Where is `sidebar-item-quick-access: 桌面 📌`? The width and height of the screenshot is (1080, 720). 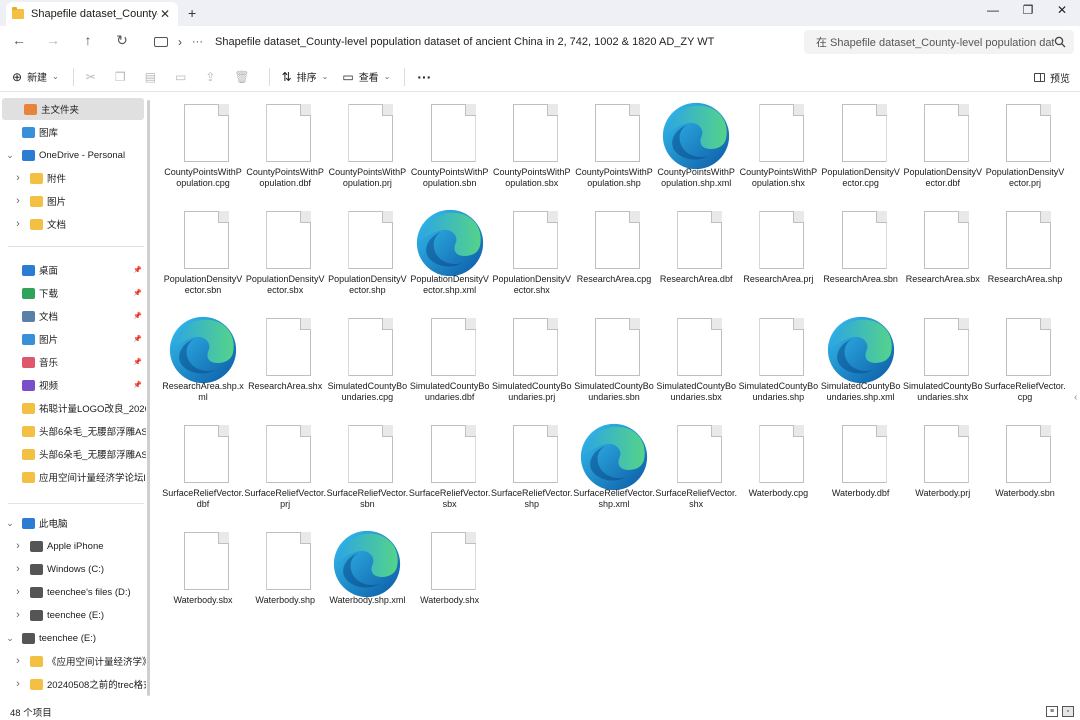
sidebar-item-quick-access: 桌面 📌 is located at coordinates (73, 270).